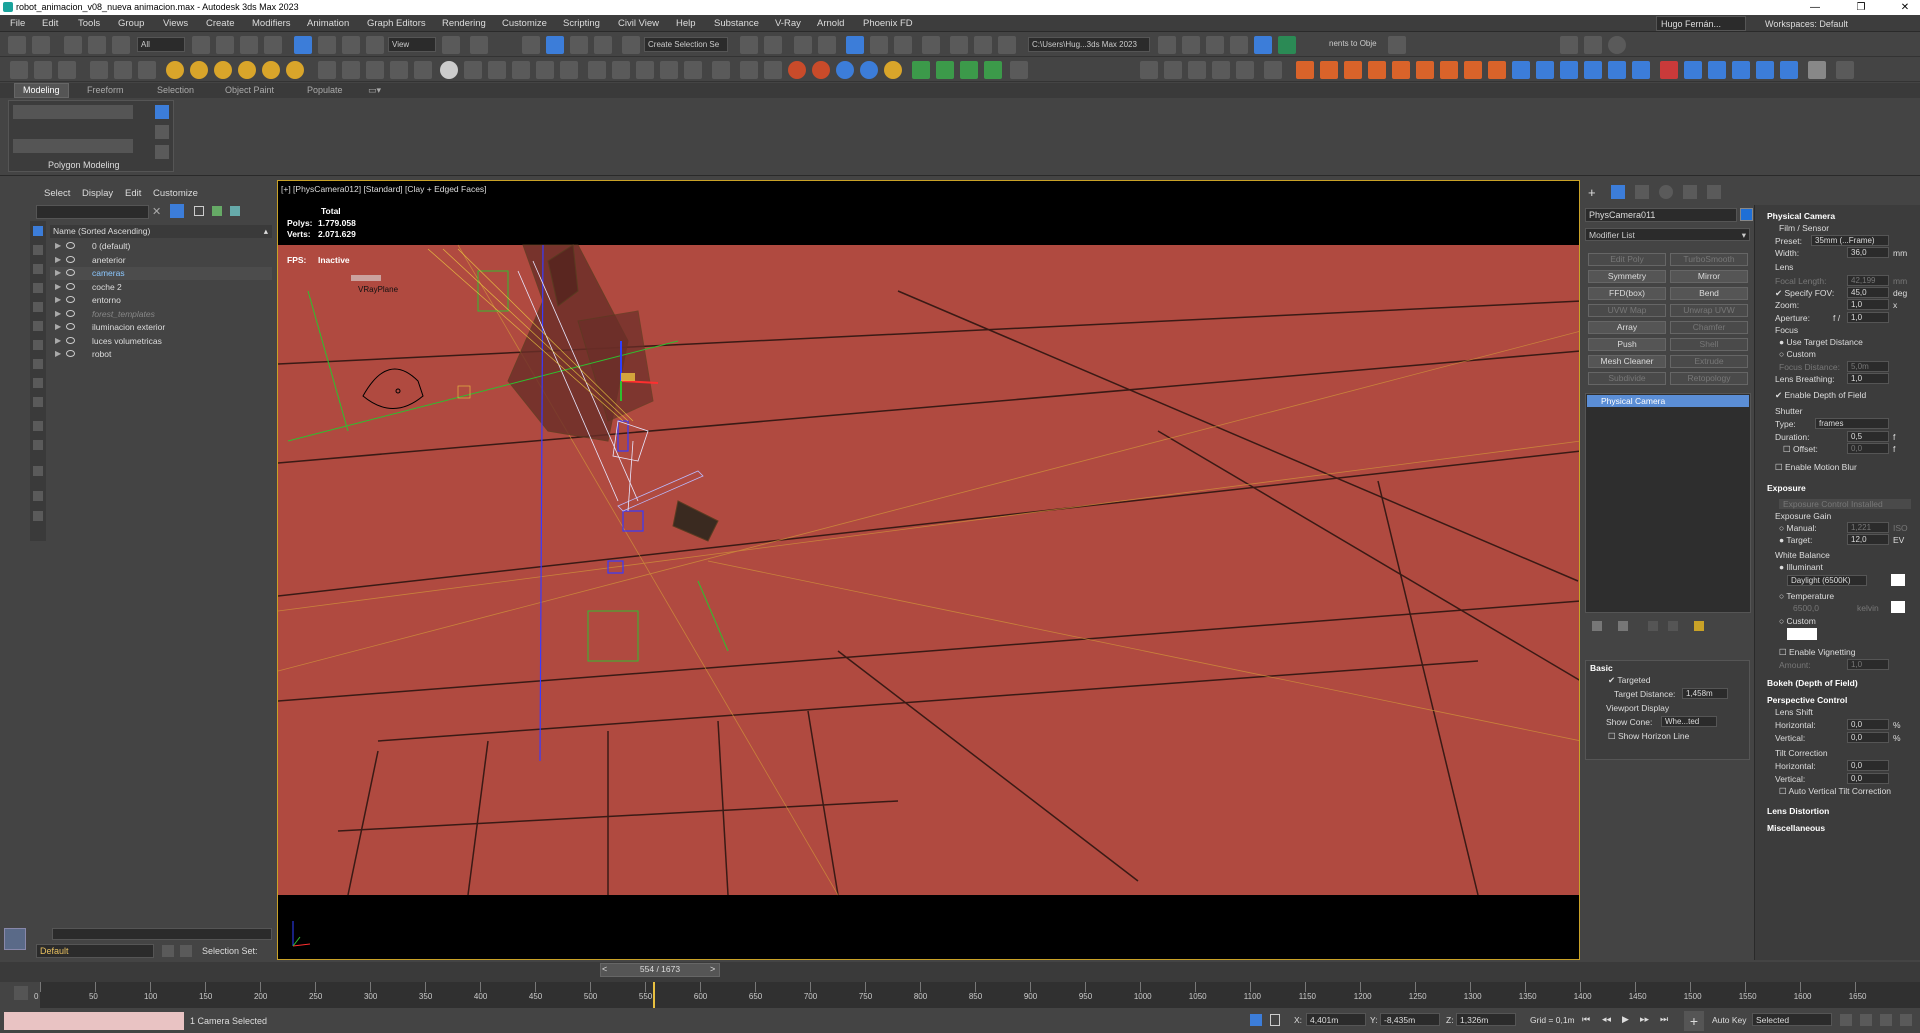  I want to click on minimize-button: —, so click(1815, 7).